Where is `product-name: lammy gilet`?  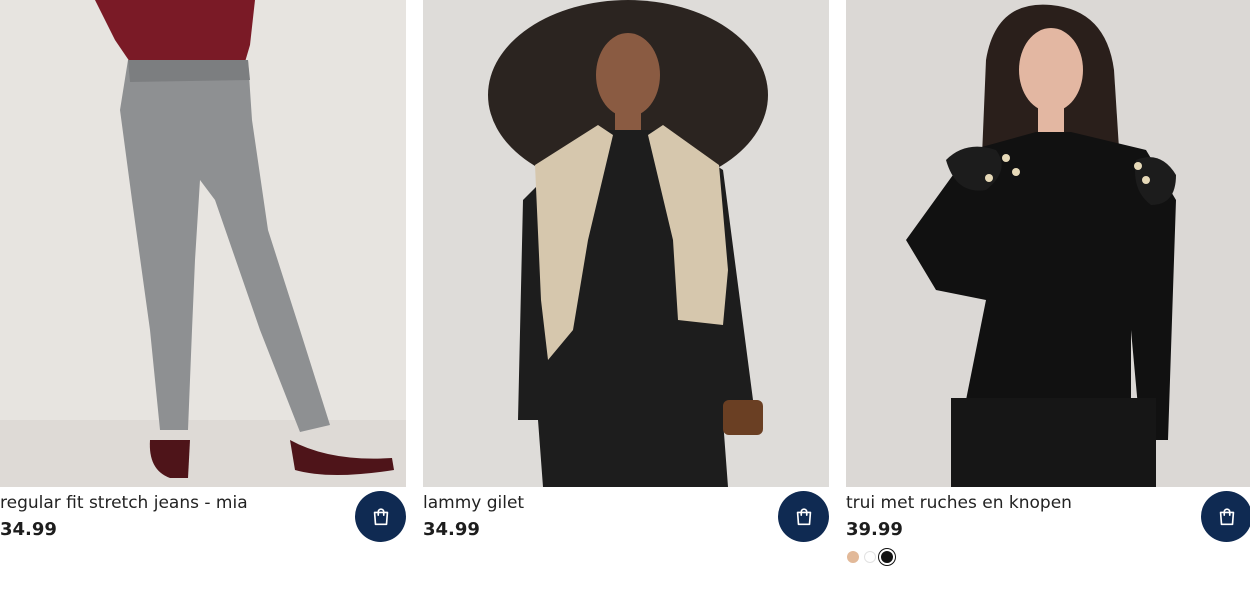
product-name: lammy gilet is located at coordinates (473, 503).